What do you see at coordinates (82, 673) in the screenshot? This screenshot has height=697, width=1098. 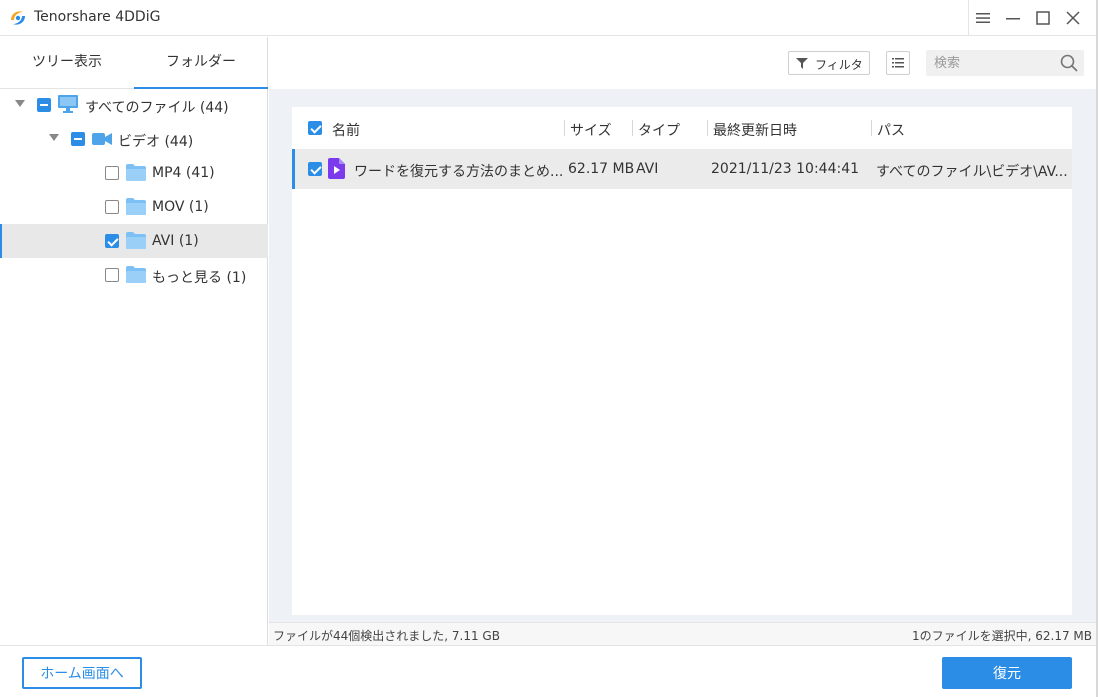 I see `home-button: ホーム画面へ` at bounding box center [82, 673].